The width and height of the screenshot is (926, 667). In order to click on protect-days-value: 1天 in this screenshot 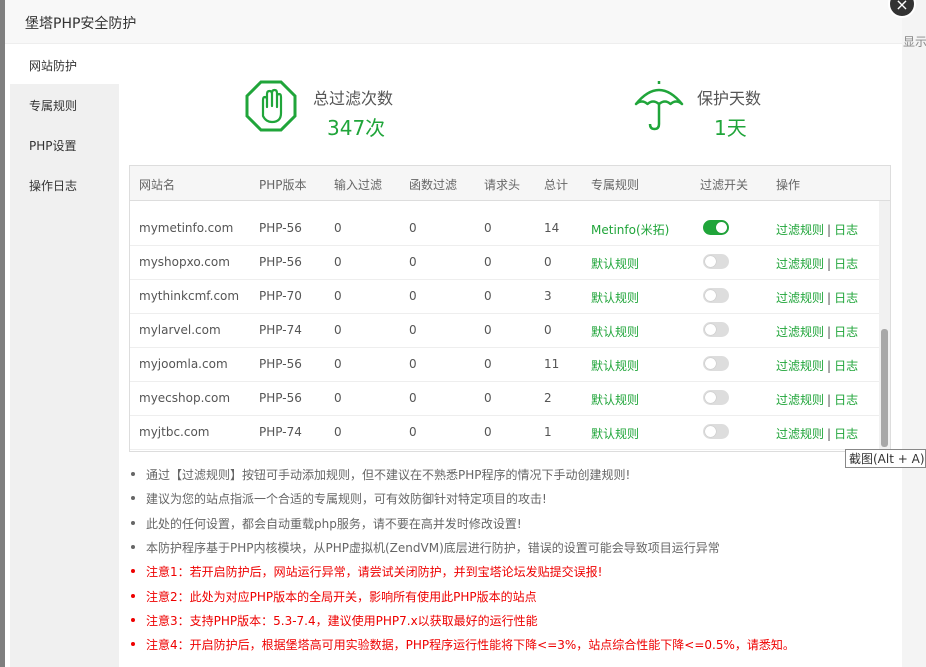, I will do `click(730, 128)`.